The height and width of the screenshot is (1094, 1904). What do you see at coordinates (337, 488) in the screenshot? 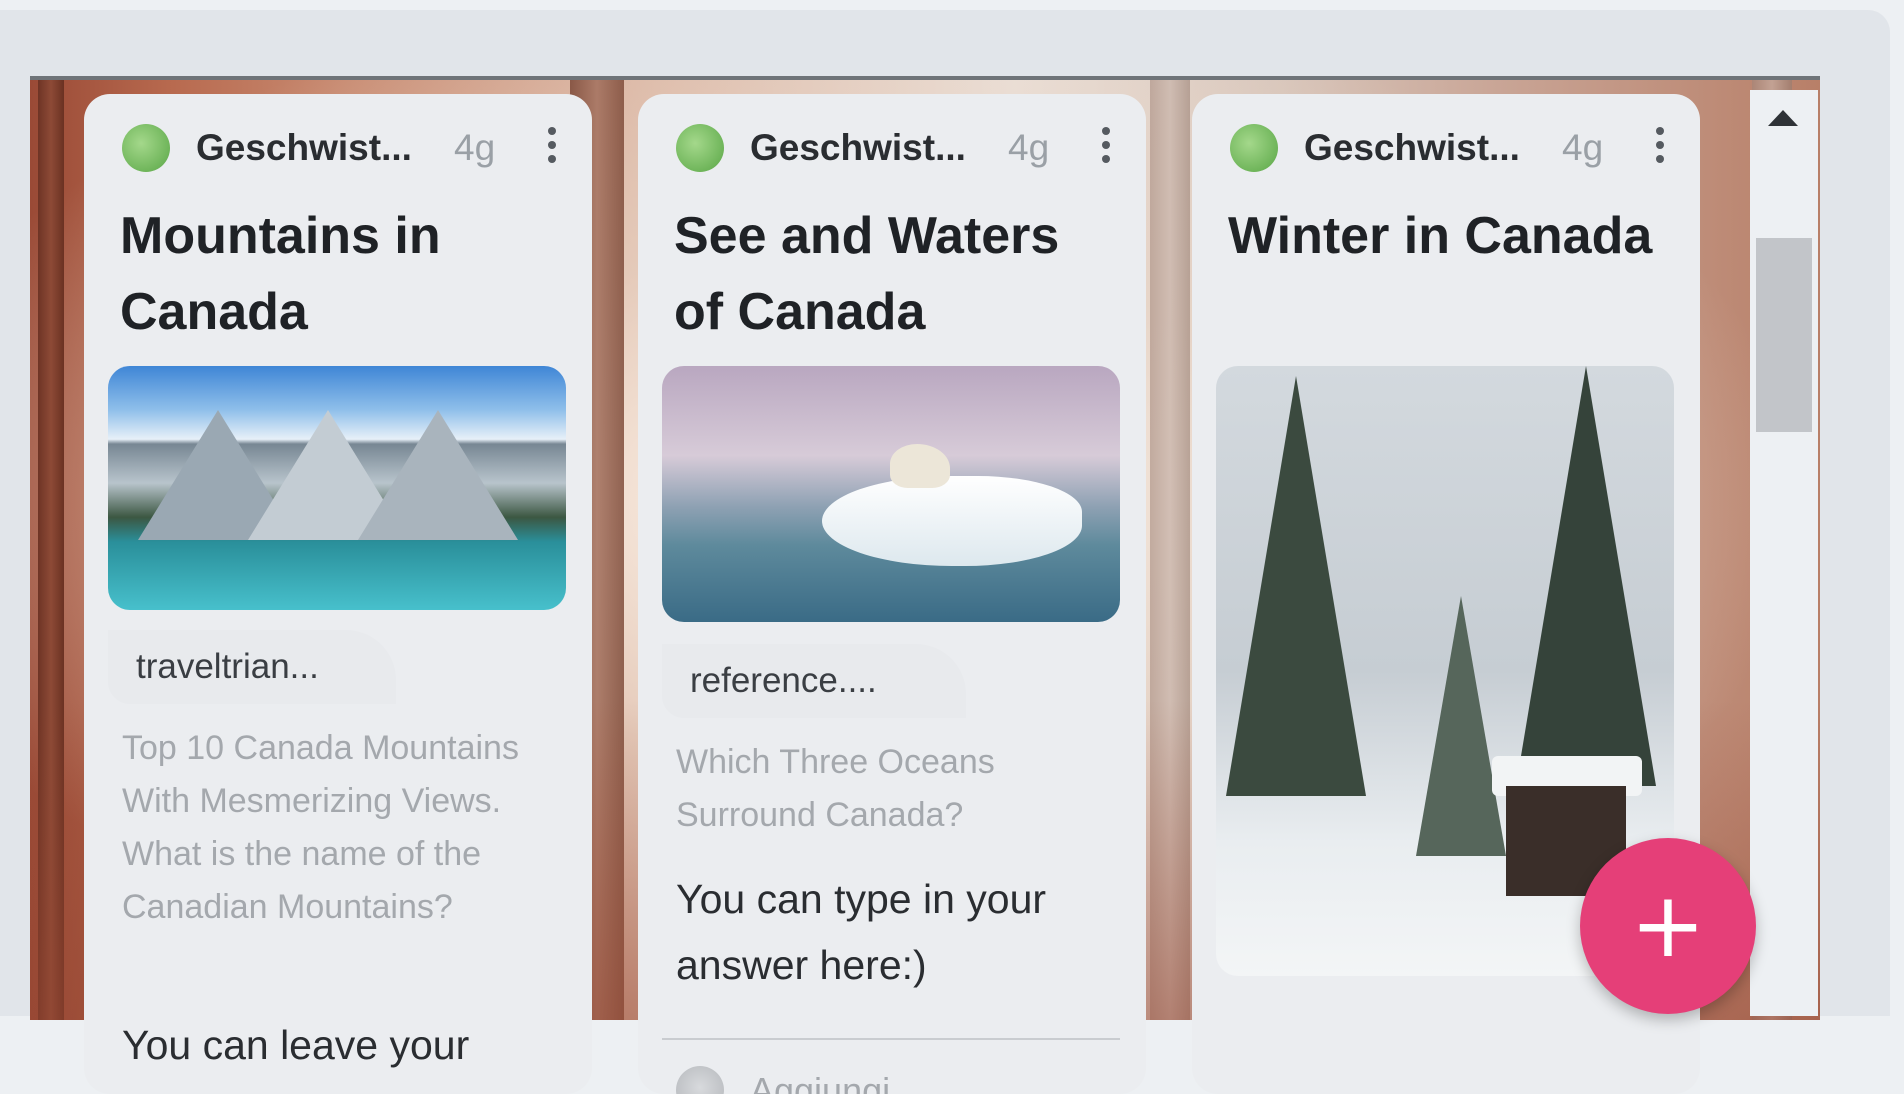
I see `link-preview-image-mountains` at bounding box center [337, 488].